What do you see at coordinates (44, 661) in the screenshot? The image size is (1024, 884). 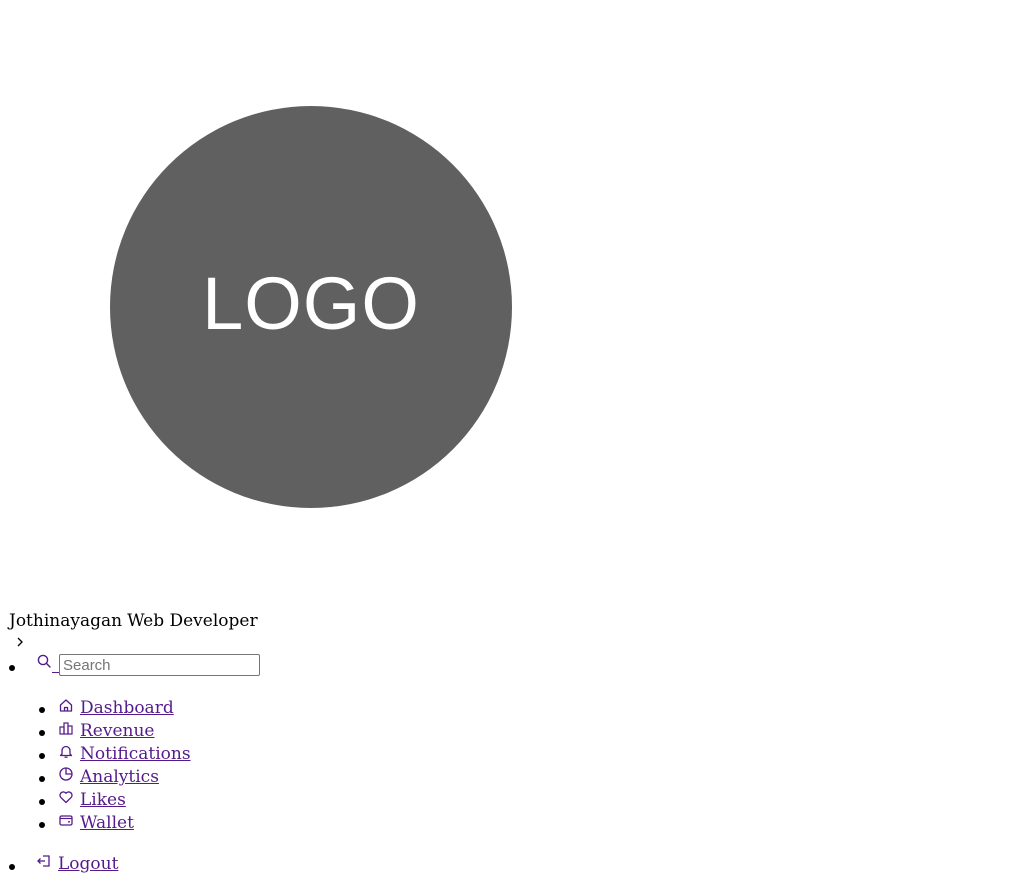 I see `search-icon` at bounding box center [44, 661].